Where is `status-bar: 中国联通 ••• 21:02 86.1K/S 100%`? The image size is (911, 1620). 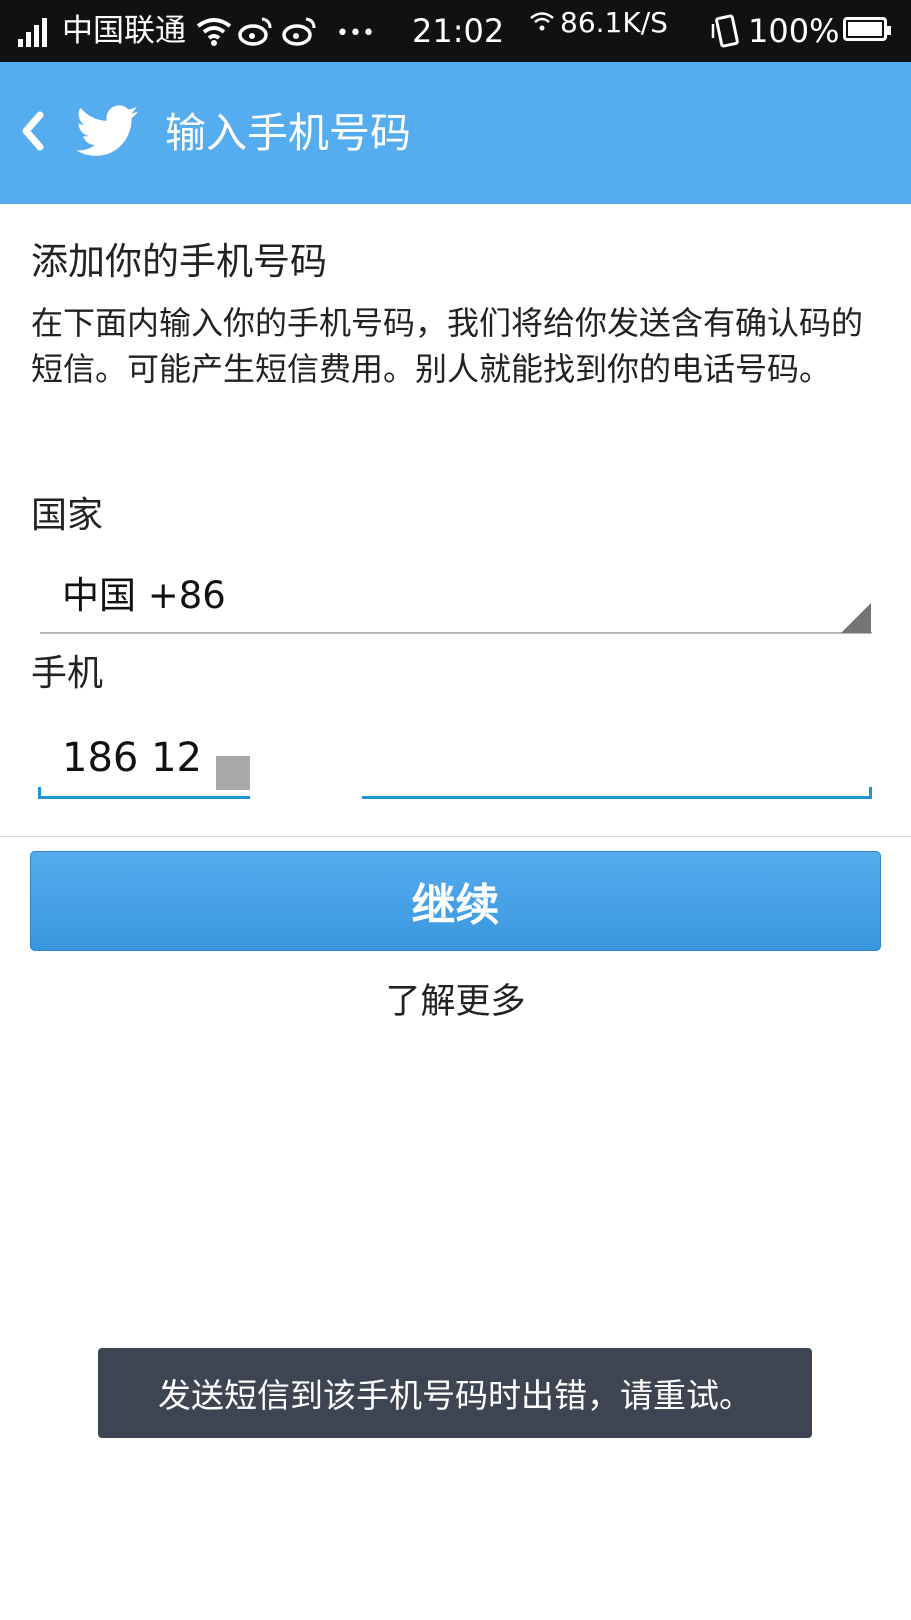
status-bar: 中国联通 ••• 21:02 86.1K/S 100% is located at coordinates (455, 31).